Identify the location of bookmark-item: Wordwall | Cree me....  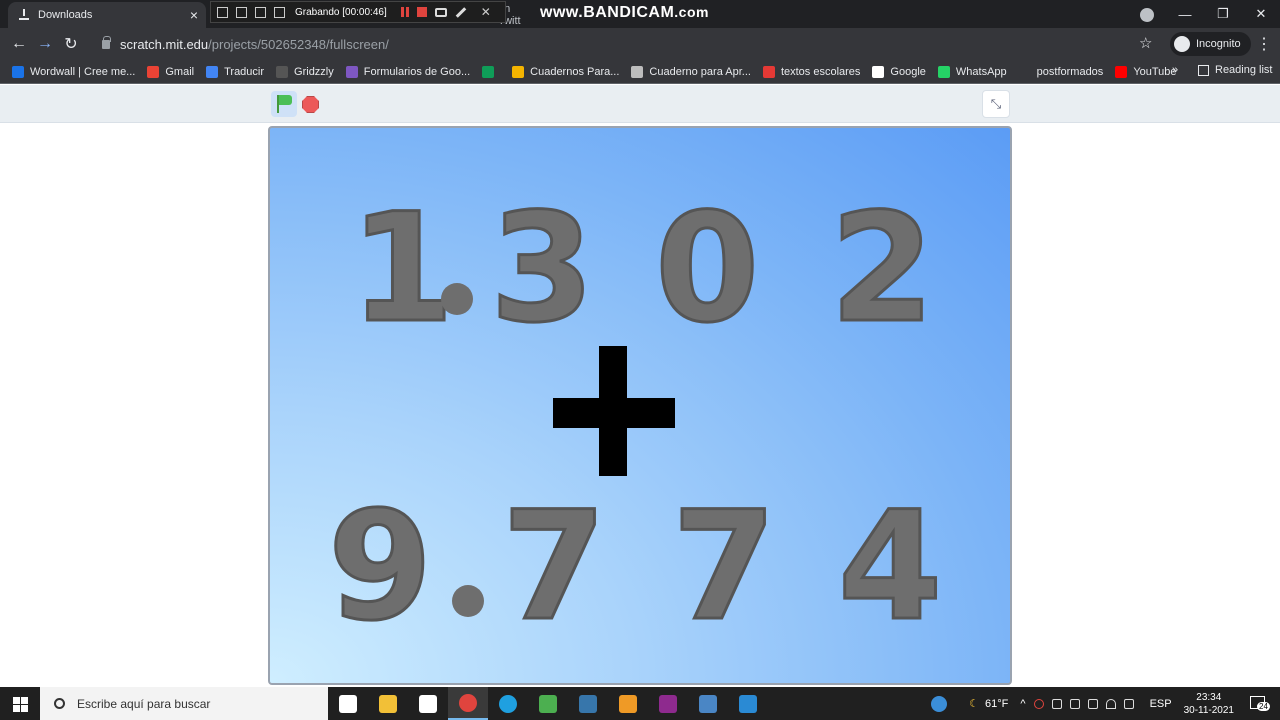
(73, 71).